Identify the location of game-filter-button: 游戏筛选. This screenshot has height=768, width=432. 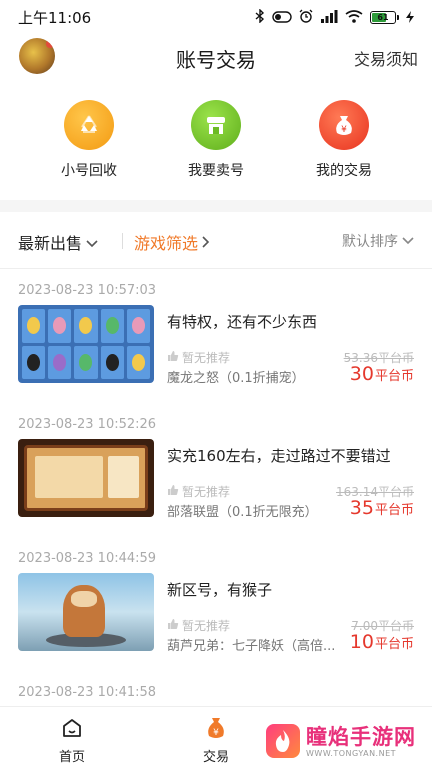
(172, 242).